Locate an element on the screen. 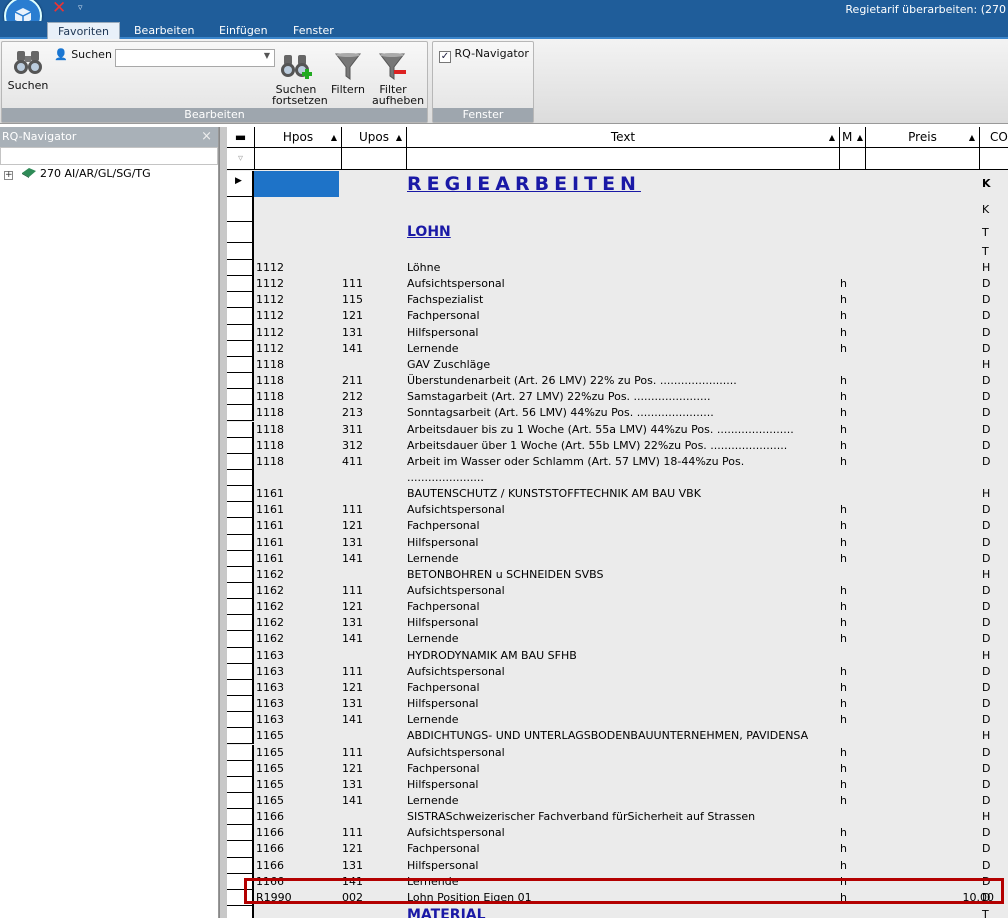 Image resolution: width=1008 pixels, height=918 pixels. table-row: 1166 131 Hilfspersonal h D is located at coordinates (631, 866).